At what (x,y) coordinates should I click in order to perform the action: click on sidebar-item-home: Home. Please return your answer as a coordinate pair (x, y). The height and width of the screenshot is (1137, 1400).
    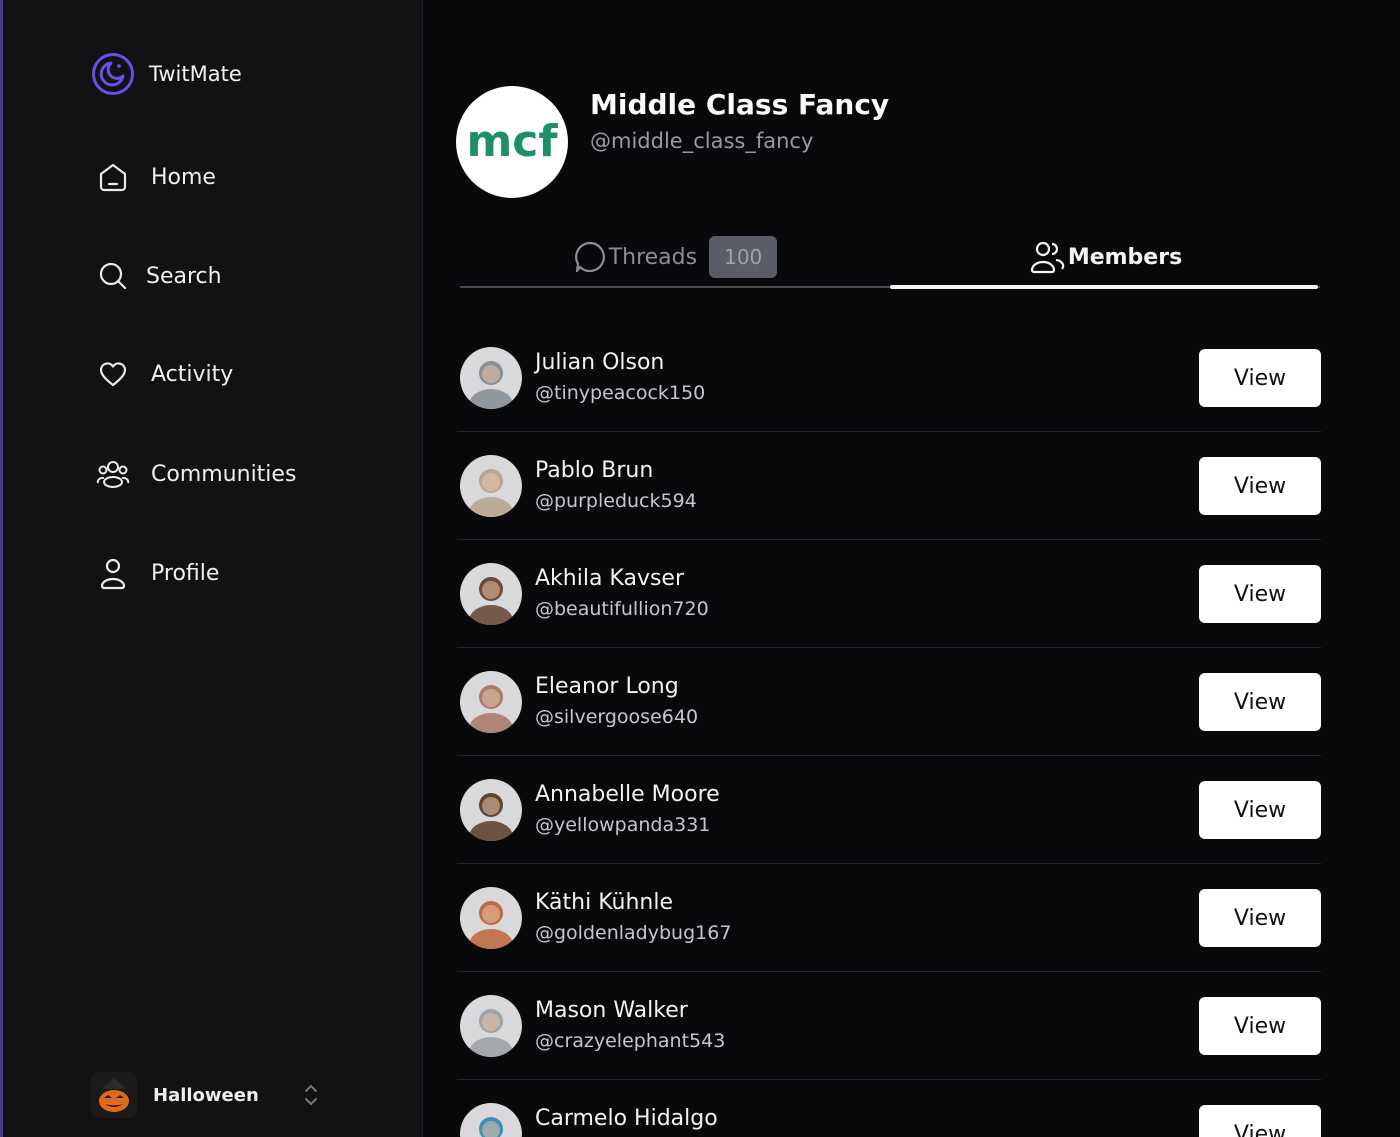
    Looking at the image, I should click on (155, 177).